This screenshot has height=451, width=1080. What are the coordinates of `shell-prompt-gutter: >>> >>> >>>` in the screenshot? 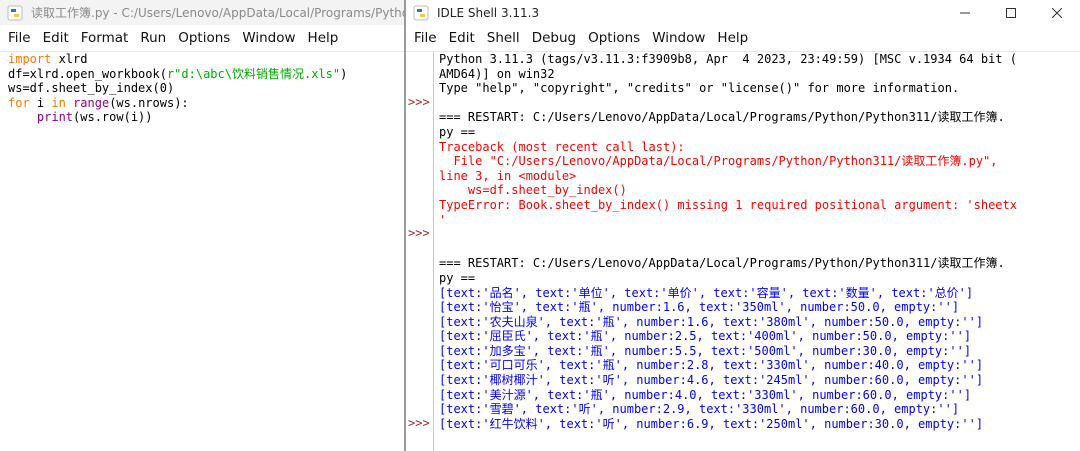 It's located at (420, 251).